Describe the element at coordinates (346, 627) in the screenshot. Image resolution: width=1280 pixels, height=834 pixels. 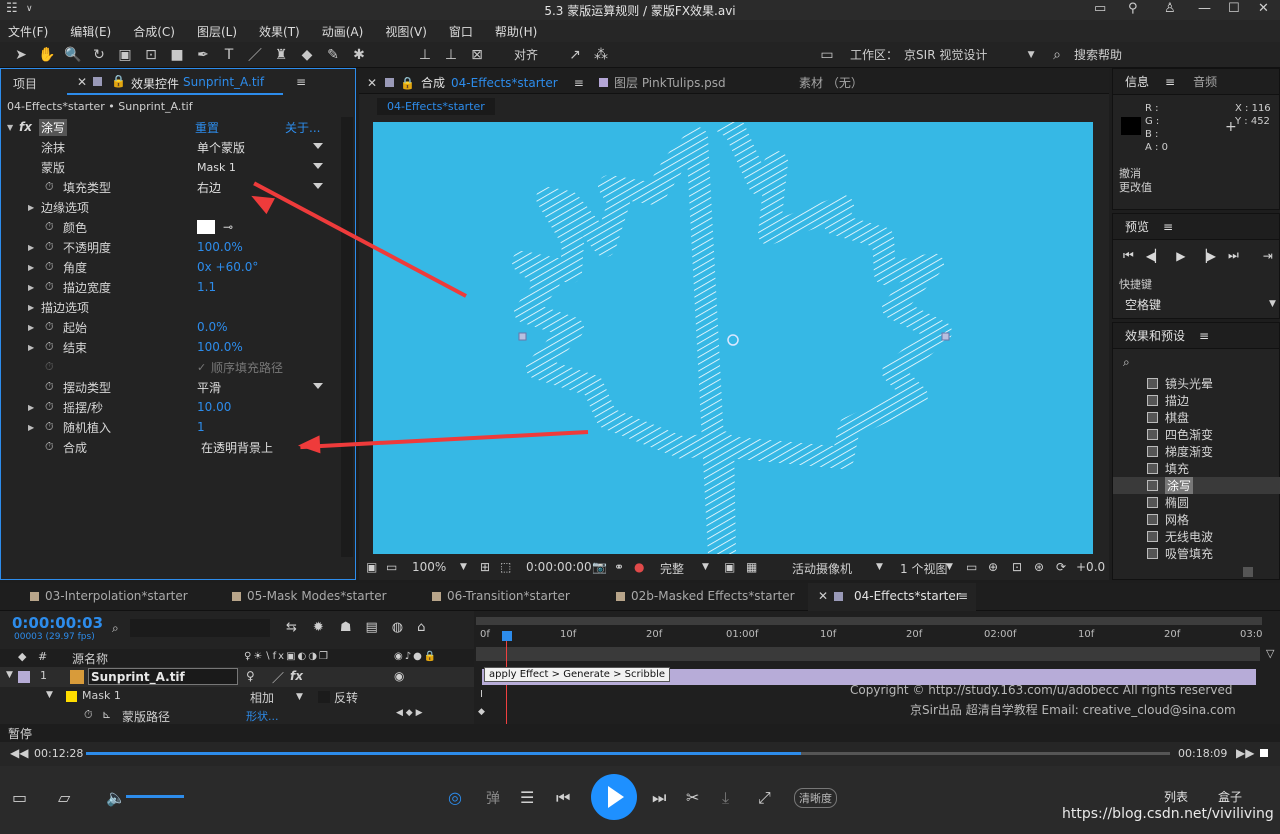
I see `shy-icon: ☗` at that location.